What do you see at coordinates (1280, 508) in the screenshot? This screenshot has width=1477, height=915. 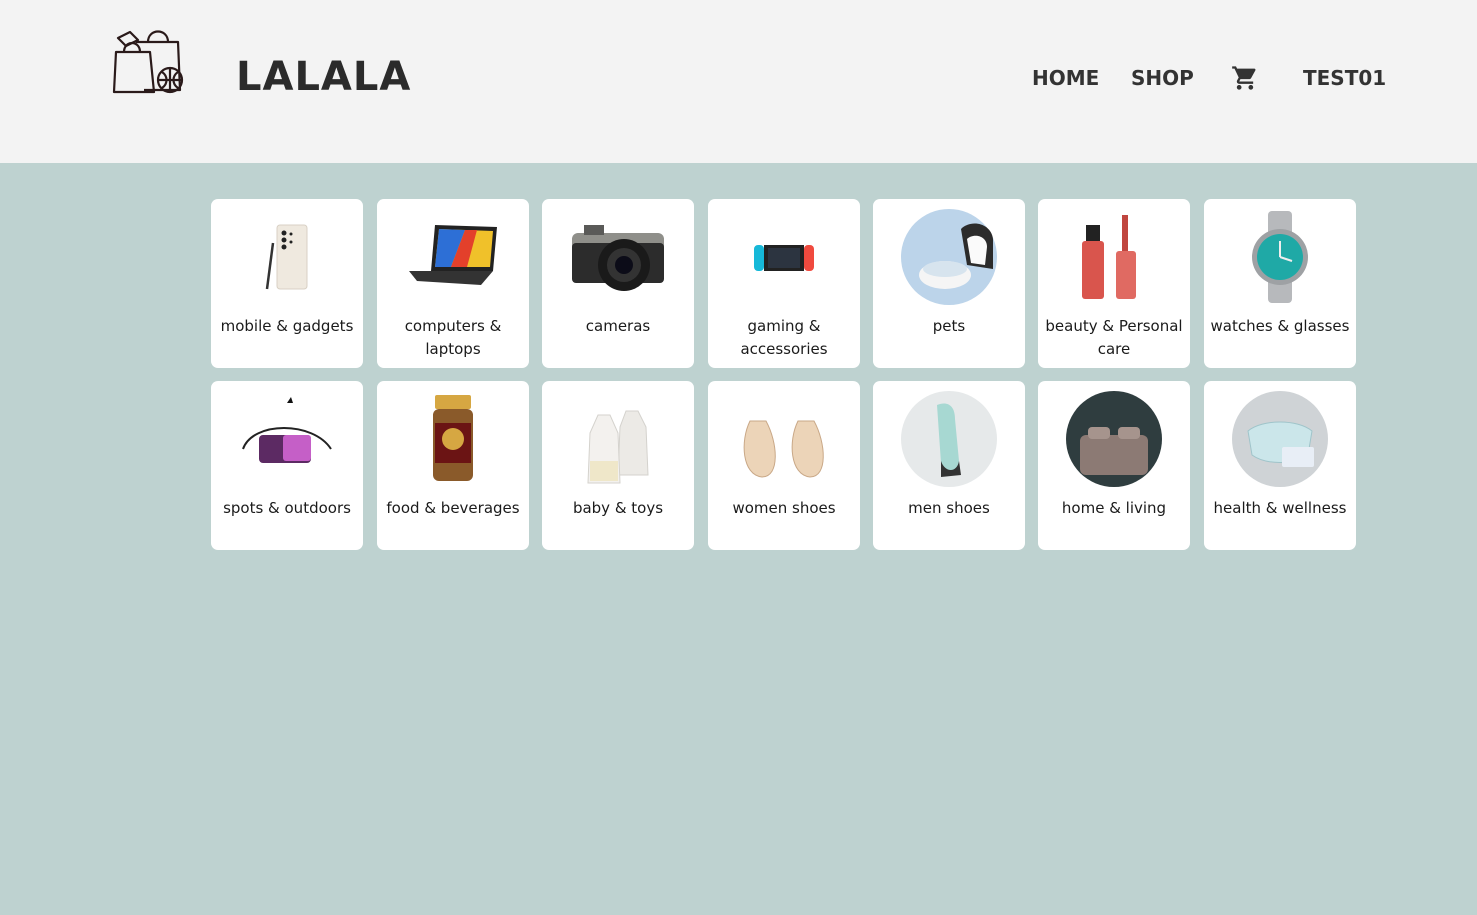 I see `category-label: health & wellness` at bounding box center [1280, 508].